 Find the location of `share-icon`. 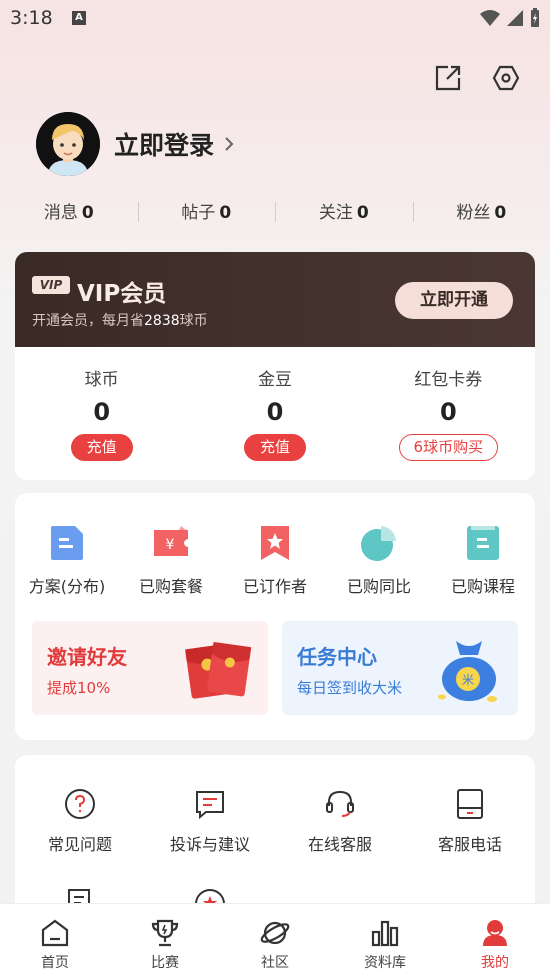

share-icon is located at coordinates (448, 78).